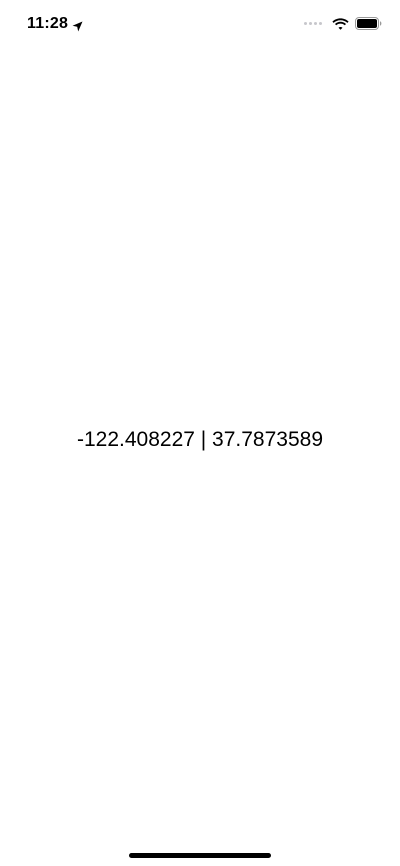 The width and height of the screenshot is (400, 866). What do you see at coordinates (200, 24) in the screenshot?
I see `status-bar: 11:28` at bounding box center [200, 24].